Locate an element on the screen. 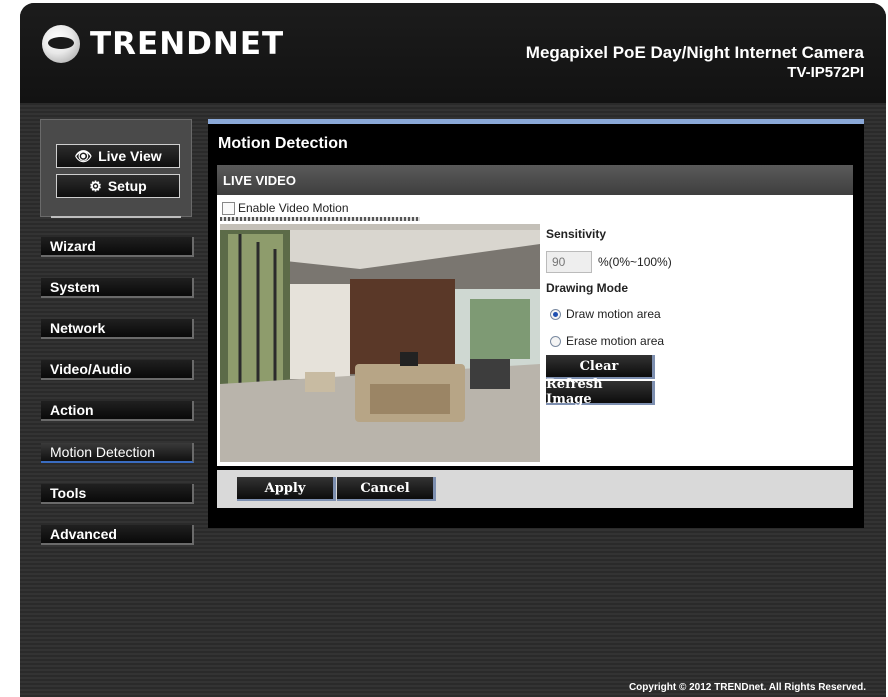 This screenshot has height=697, width=888. top-nav: 👁 Live View ⚙ Setup is located at coordinates (116, 168).